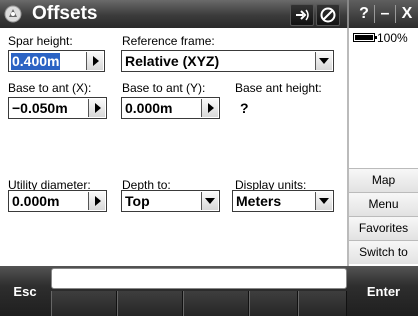  I want to click on depth-to-select: Top, so click(170, 201).